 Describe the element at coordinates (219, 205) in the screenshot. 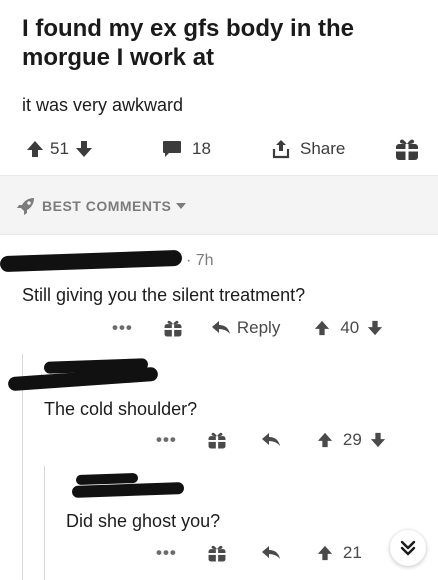

I see `comments-sort-band: BEST COMMENTS` at that location.